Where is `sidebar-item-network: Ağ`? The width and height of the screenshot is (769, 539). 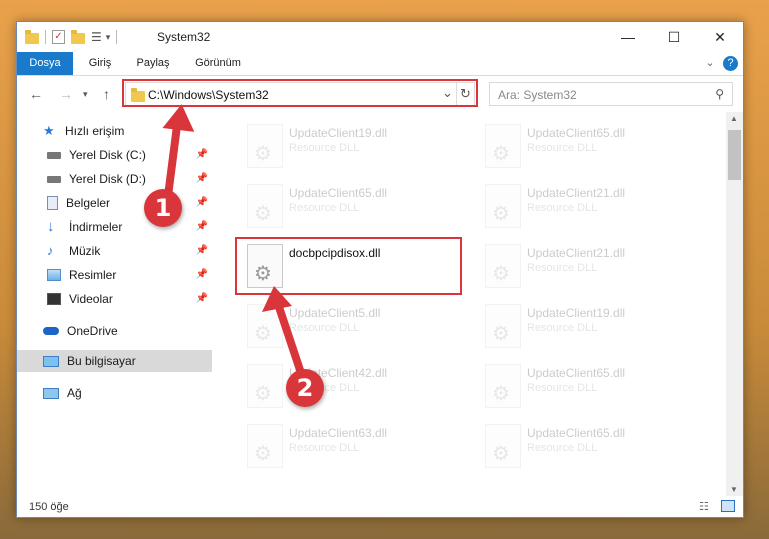 sidebar-item-network: Ağ is located at coordinates (114, 393).